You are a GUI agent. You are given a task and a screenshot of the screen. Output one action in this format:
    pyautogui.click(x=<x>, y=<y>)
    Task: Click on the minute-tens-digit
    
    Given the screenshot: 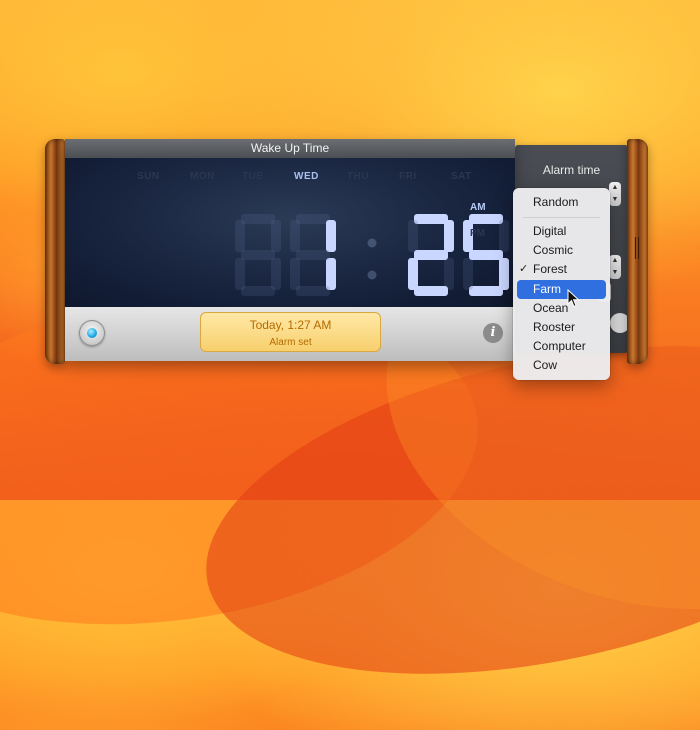 What is the action you would take?
    pyautogui.click(x=431, y=255)
    